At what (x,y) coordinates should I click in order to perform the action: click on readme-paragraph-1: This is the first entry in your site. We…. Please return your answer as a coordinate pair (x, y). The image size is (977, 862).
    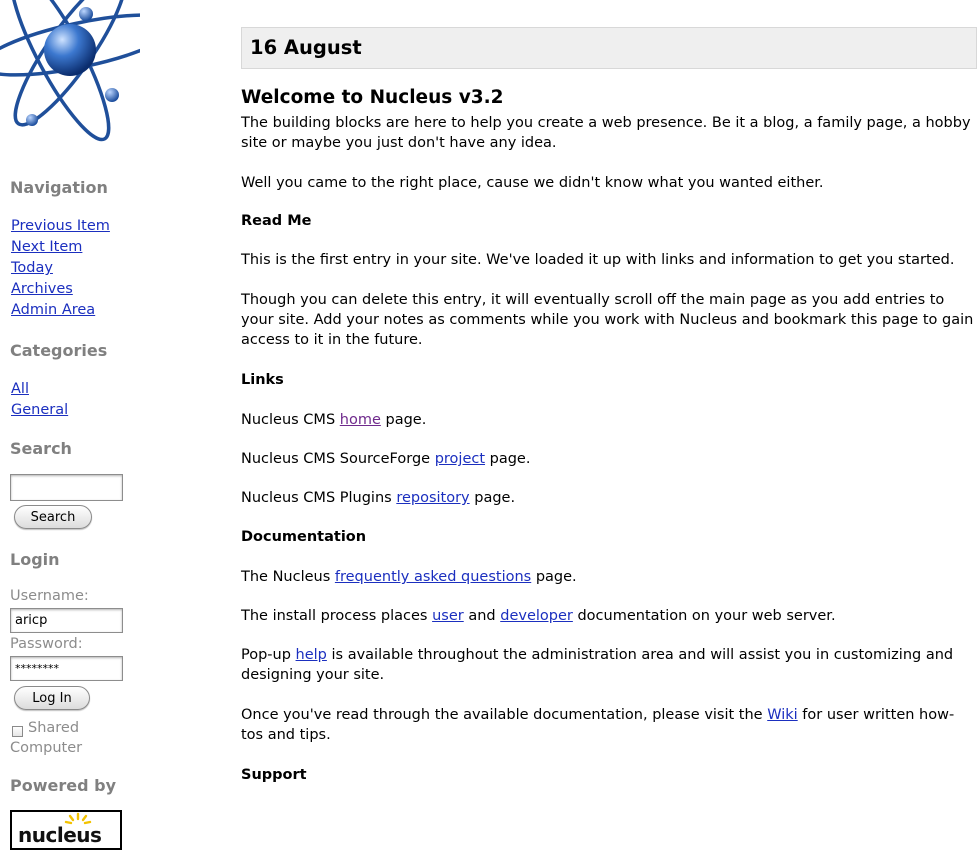
    Looking at the image, I should click on (598, 260).